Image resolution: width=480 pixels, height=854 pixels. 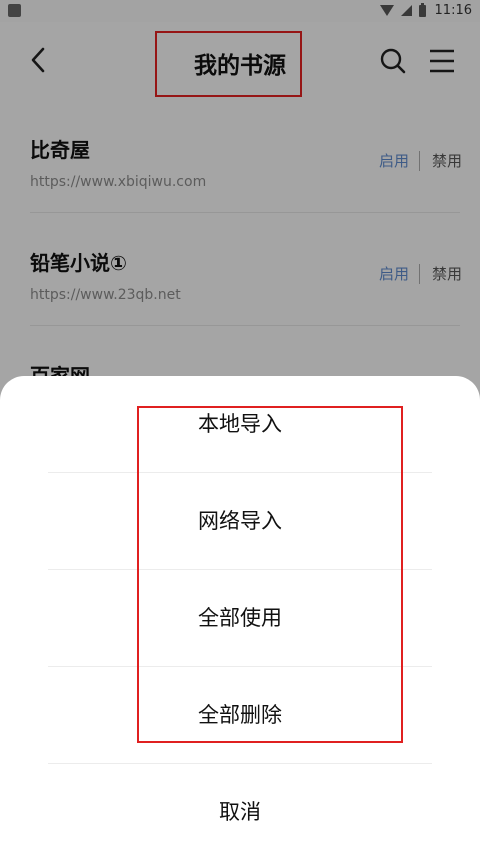 I want to click on cancel-label: 取消, so click(x=240, y=812).